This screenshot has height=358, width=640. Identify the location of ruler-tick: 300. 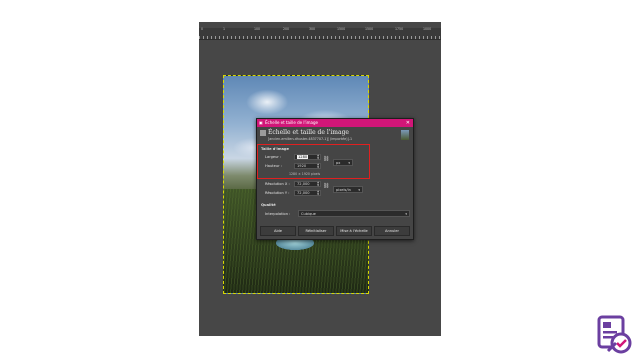
(312, 29).